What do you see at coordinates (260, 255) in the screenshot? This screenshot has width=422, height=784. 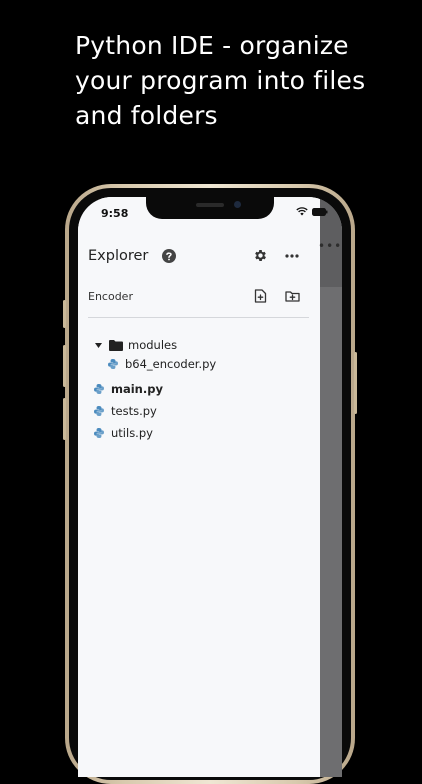 I see `gear-icon` at bounding box center [260, 255].